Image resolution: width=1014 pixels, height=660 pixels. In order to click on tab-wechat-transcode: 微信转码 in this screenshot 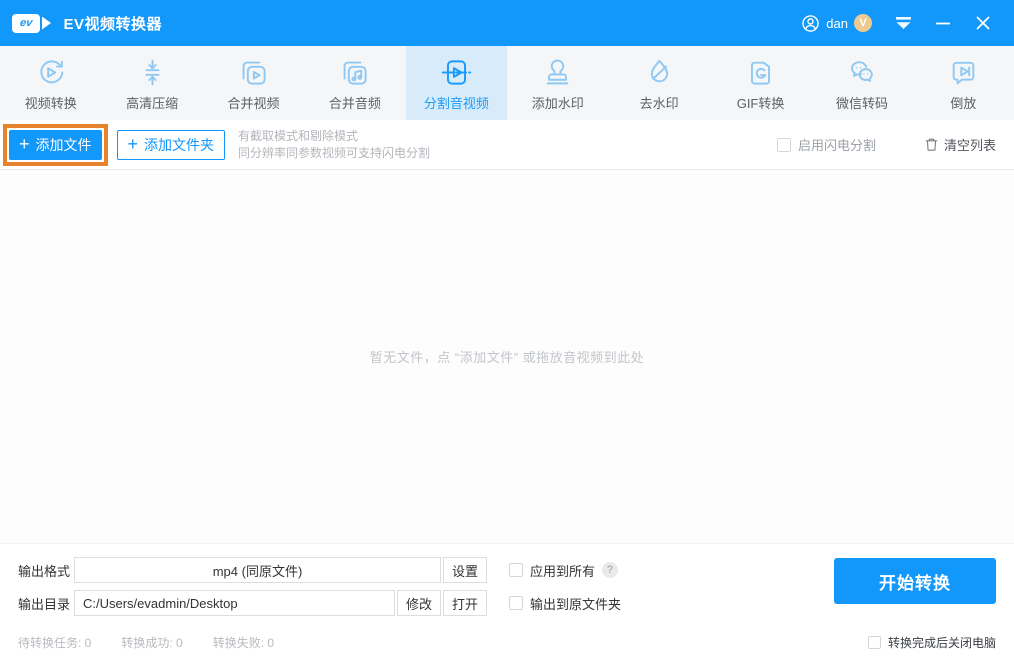, I will do `click(861, 83)`.